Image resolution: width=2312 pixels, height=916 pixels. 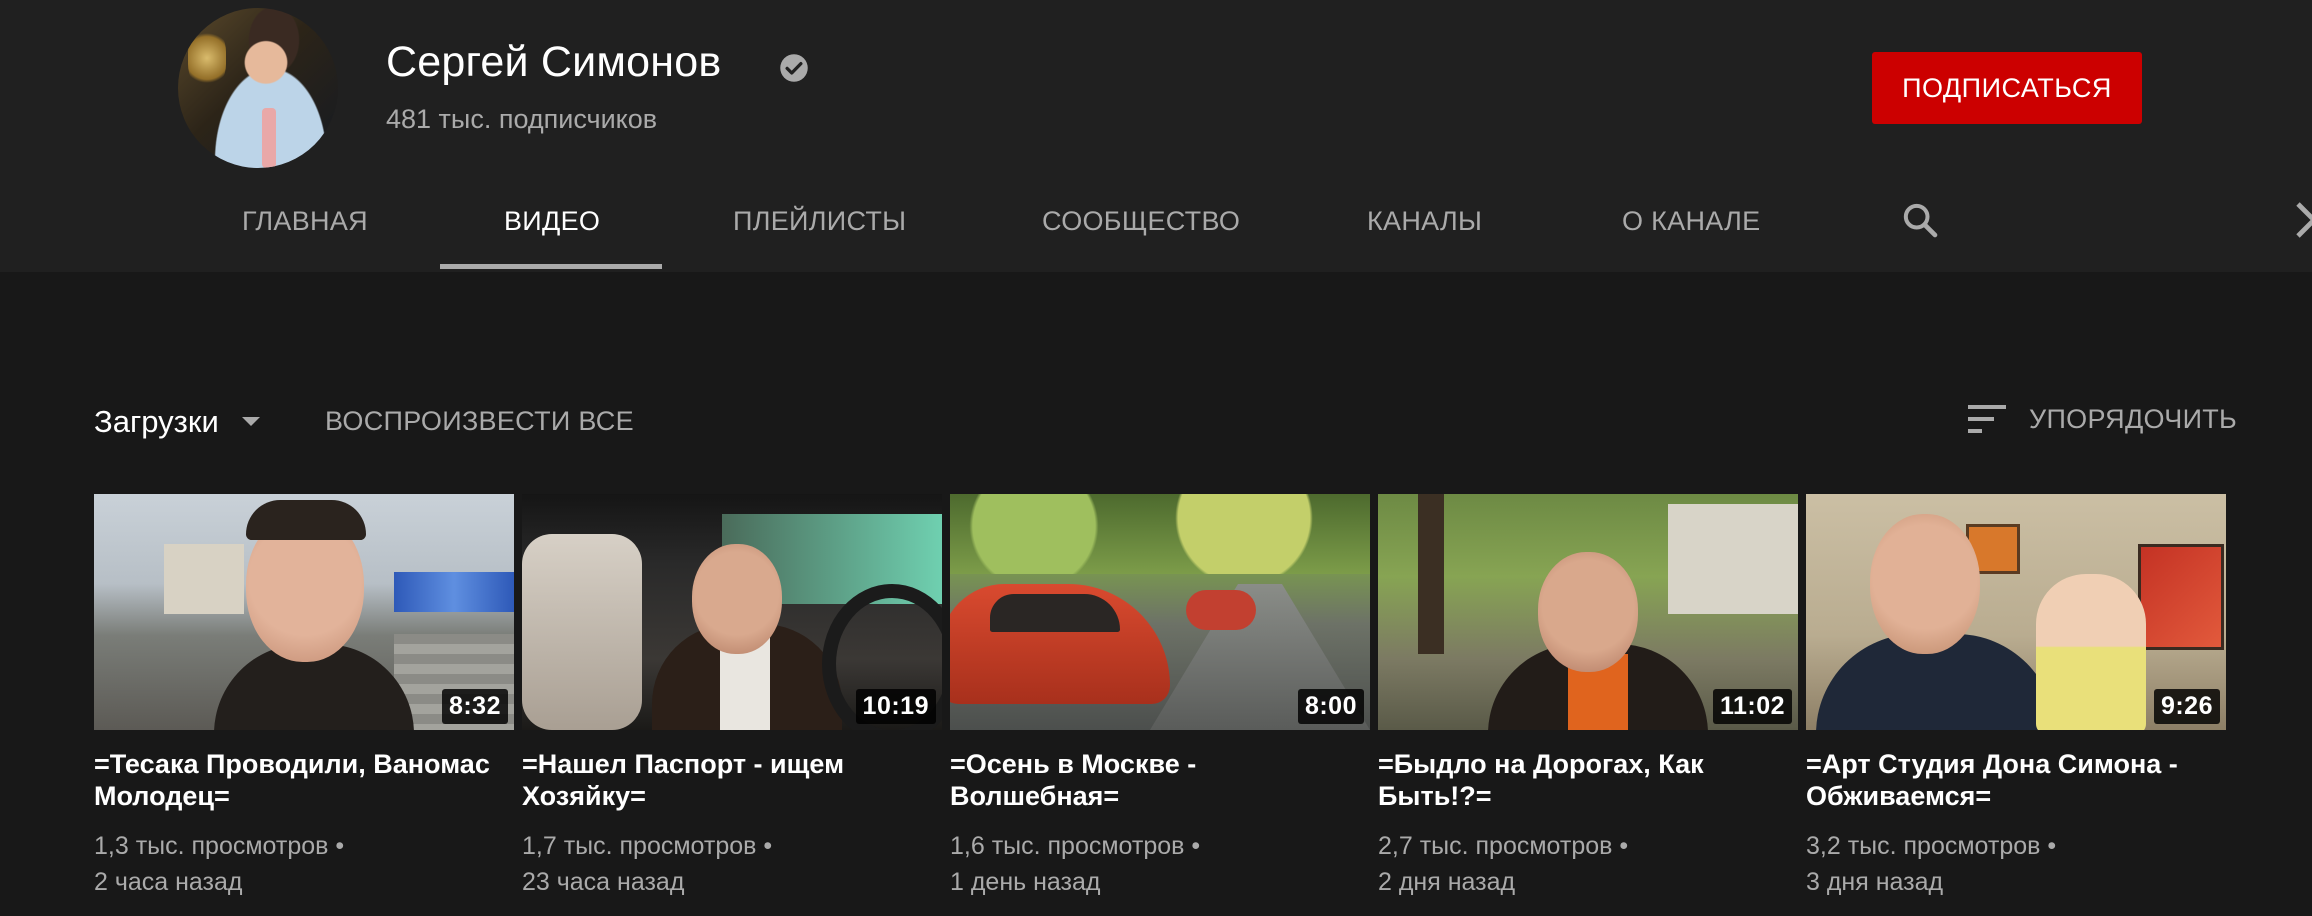 What do you see at coordinates (168, 882) in the screenshot?
I see `video-age: 2 часа назад` at bounding box center [168, 882].